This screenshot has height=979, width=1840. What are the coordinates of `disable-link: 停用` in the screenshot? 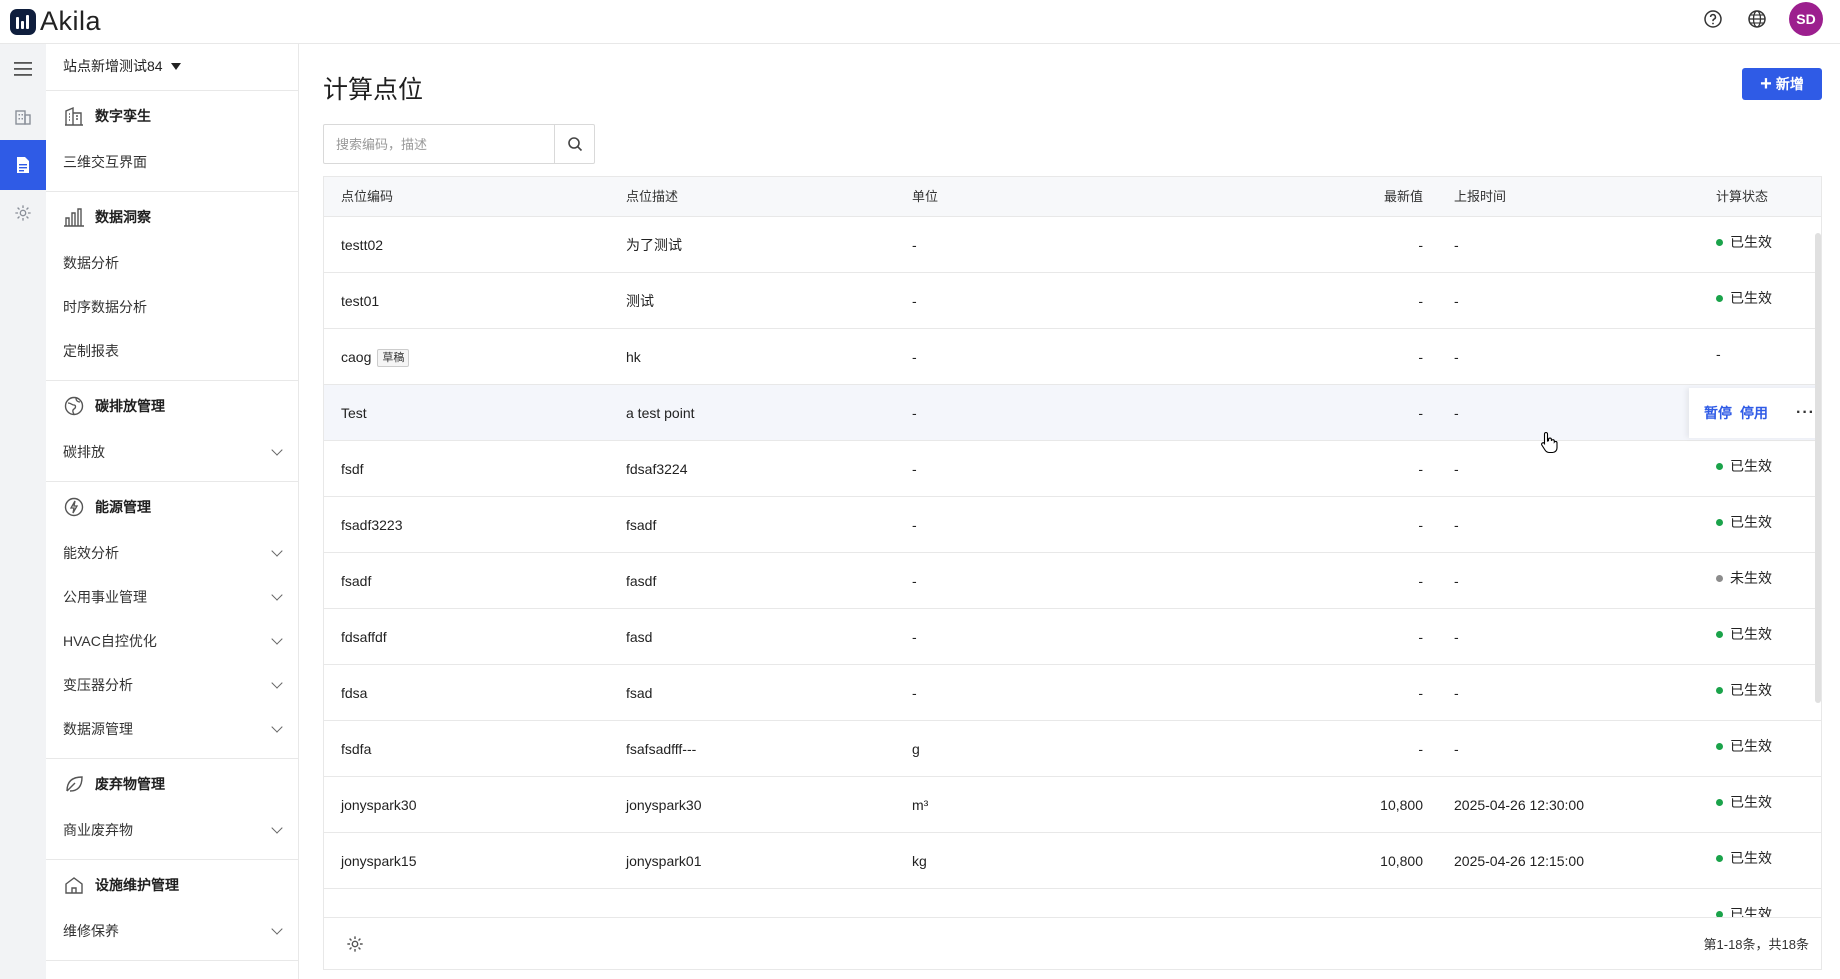 It's located at (1754, 413).